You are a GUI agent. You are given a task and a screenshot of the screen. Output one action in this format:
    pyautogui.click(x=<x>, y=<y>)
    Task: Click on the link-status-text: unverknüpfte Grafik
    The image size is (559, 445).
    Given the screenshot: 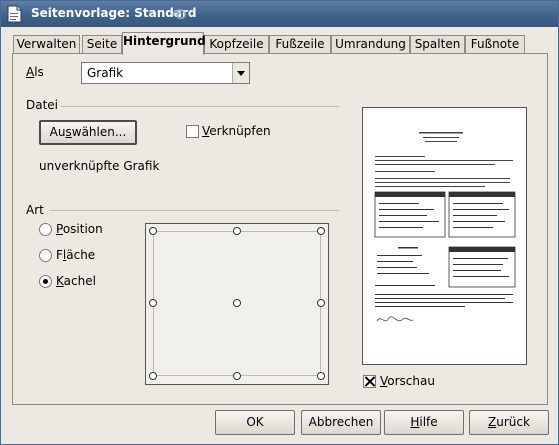 What is the action you would take?
    pyautogui.click(x=99, y=166)
    